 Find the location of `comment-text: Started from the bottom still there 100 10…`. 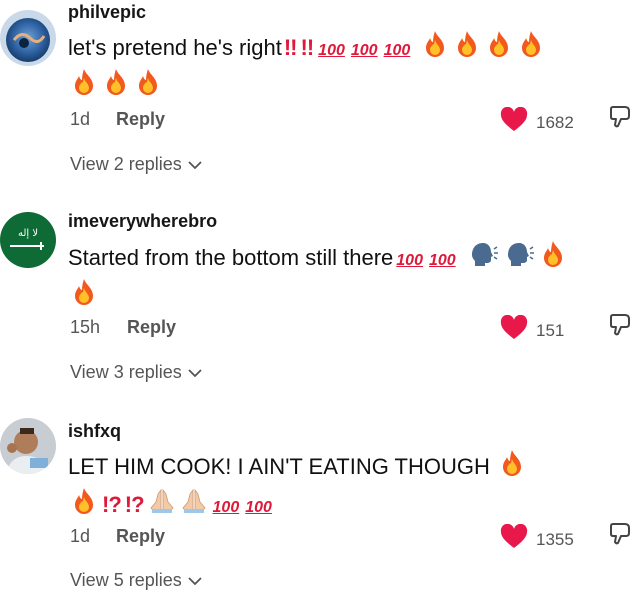

comment-text: Started from the bottom still there 100 10… is located at coordinates (345, 278).